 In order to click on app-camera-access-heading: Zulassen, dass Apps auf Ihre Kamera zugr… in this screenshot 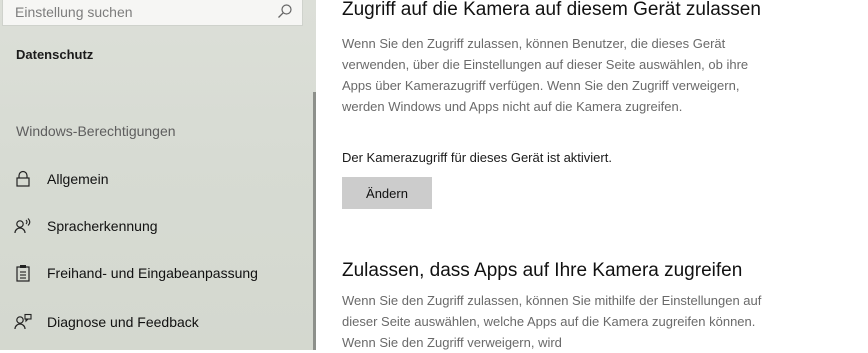, I will do `click(542, 270)`.